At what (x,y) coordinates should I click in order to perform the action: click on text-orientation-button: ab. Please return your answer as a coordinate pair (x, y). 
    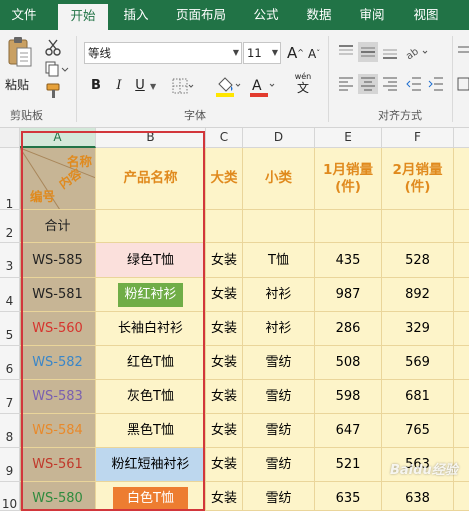
    Looking at the image, I should click on (417, 52).